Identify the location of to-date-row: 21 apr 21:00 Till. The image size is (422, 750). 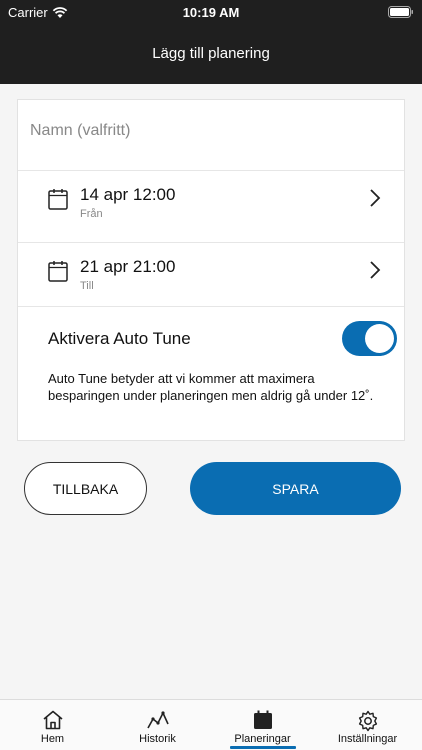
(211, 289).